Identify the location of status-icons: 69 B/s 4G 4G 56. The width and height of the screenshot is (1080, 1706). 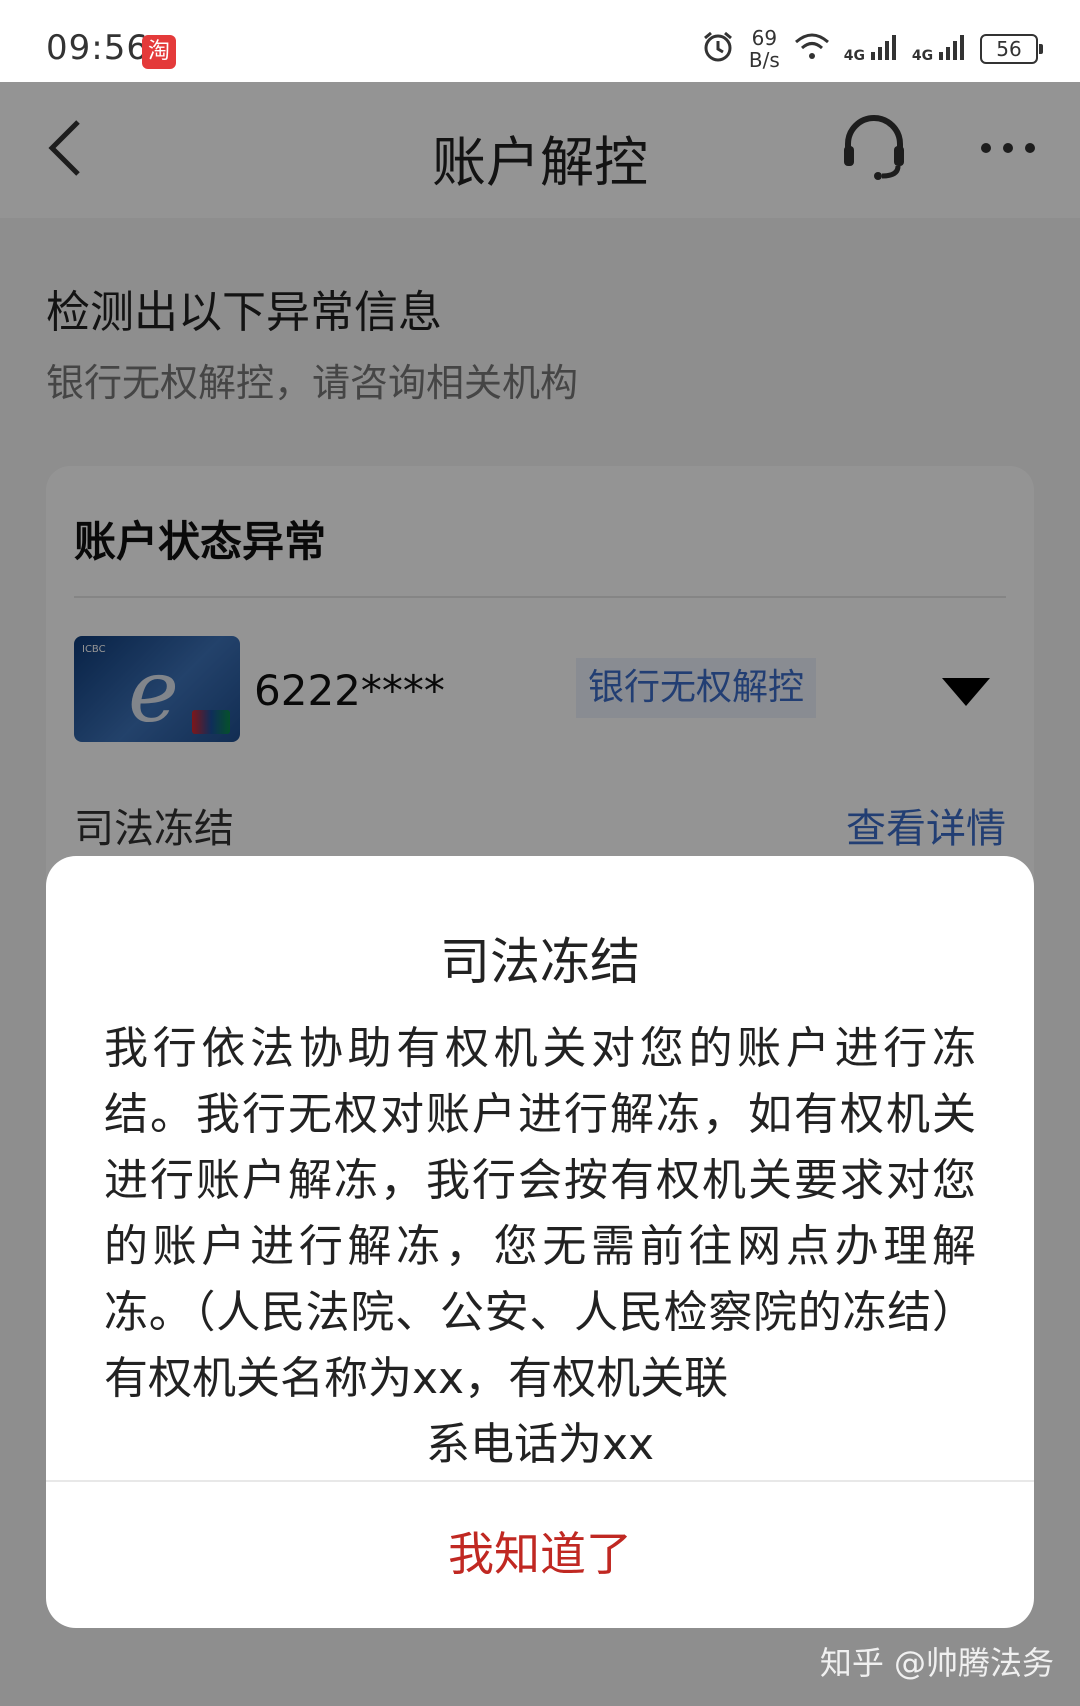
(872, 49).